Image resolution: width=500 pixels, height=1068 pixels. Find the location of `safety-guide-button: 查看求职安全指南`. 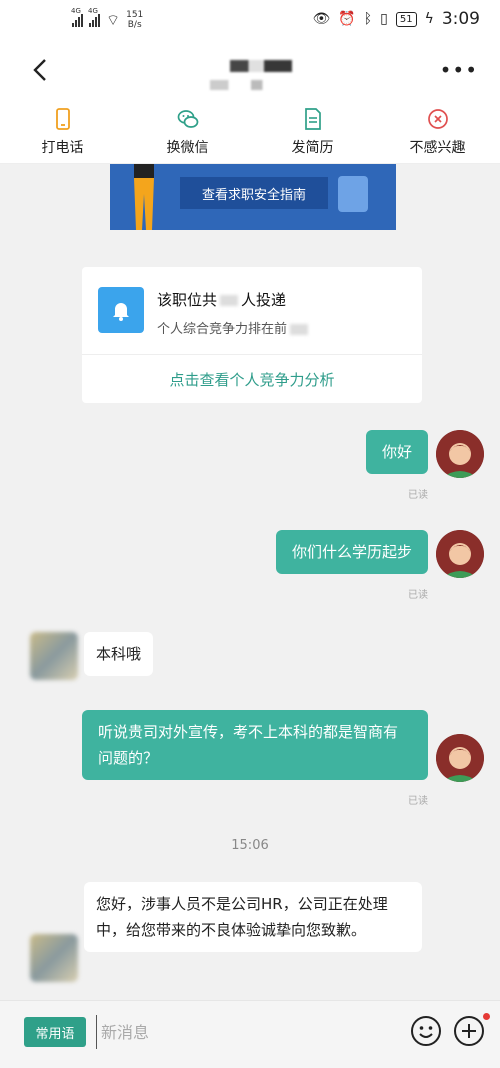

safety-guide-button: 查看求职安全指南 is located at coordinates (254, 193).